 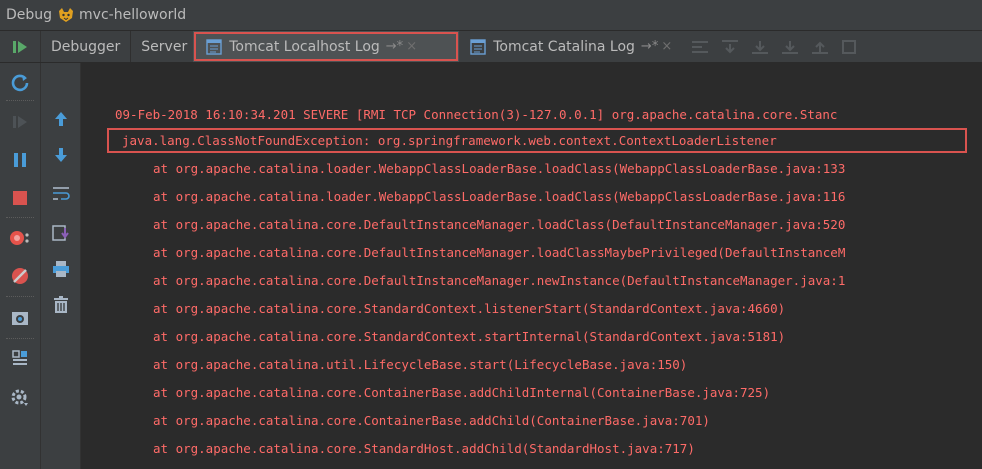 I want to click on disabled-debug-actions, so click(x=775, y=46).